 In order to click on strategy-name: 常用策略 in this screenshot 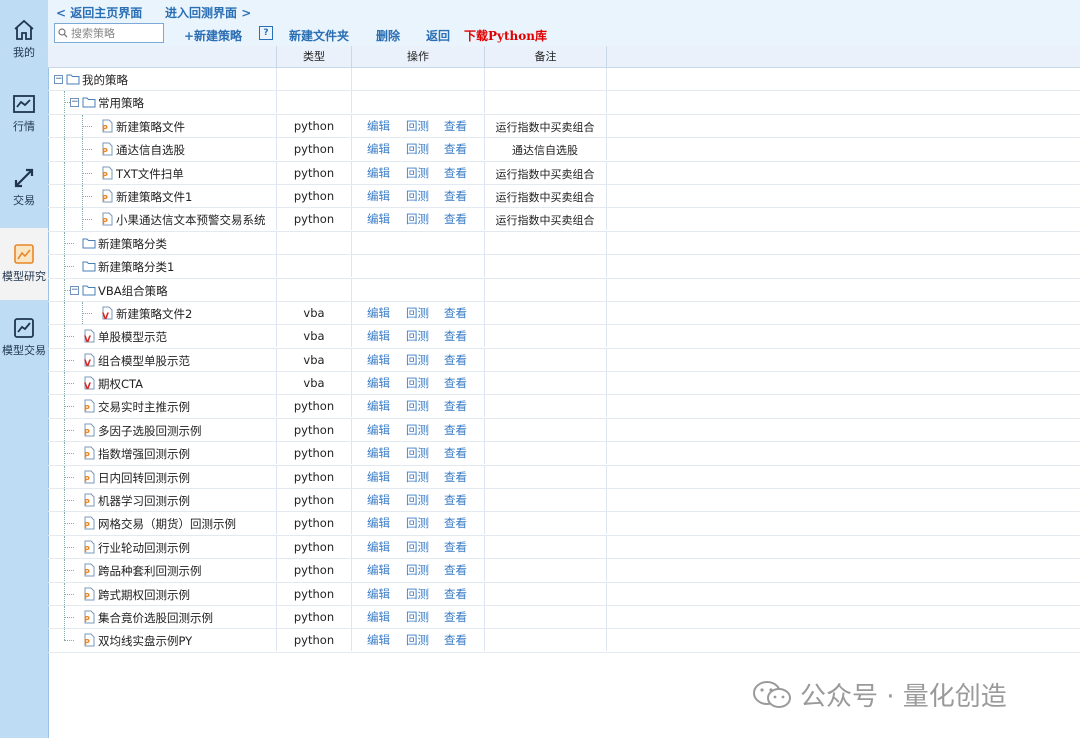, I will do `click(121, 103)`.